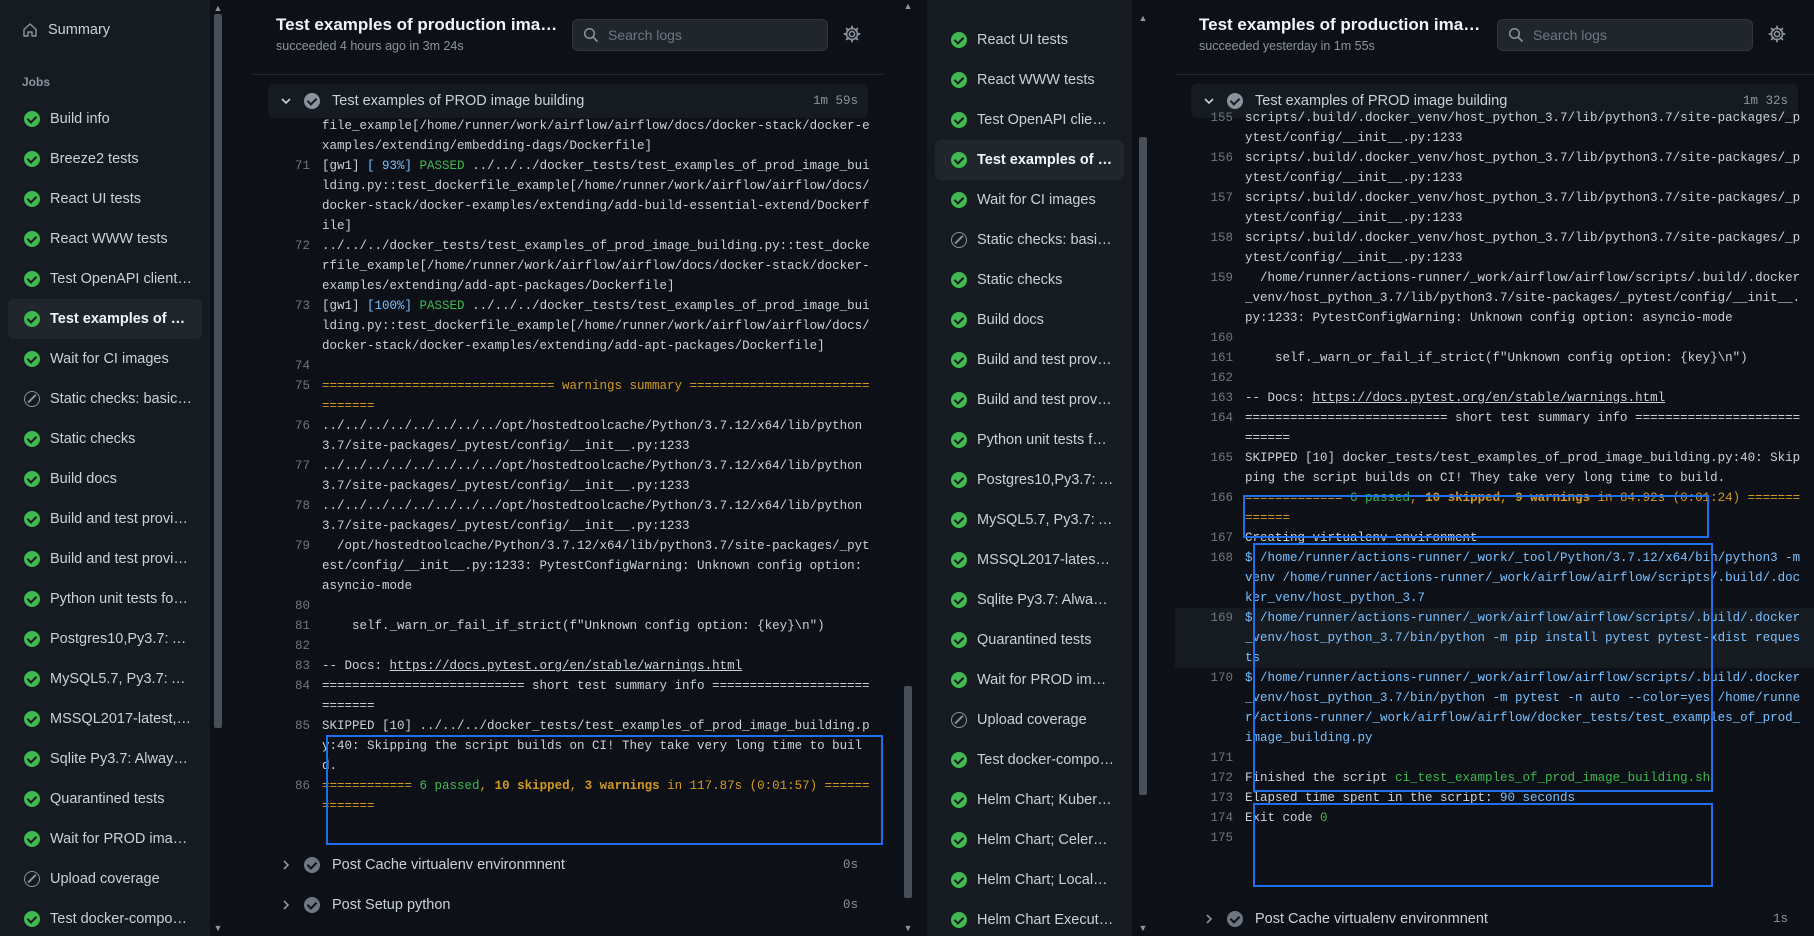 Image resolution: width=1814 pixels, height=936 pixels. Describe the element at coordinates (568, 905) in the screenshot. I see `post-step-row: Post Setup python 0s` at that location.